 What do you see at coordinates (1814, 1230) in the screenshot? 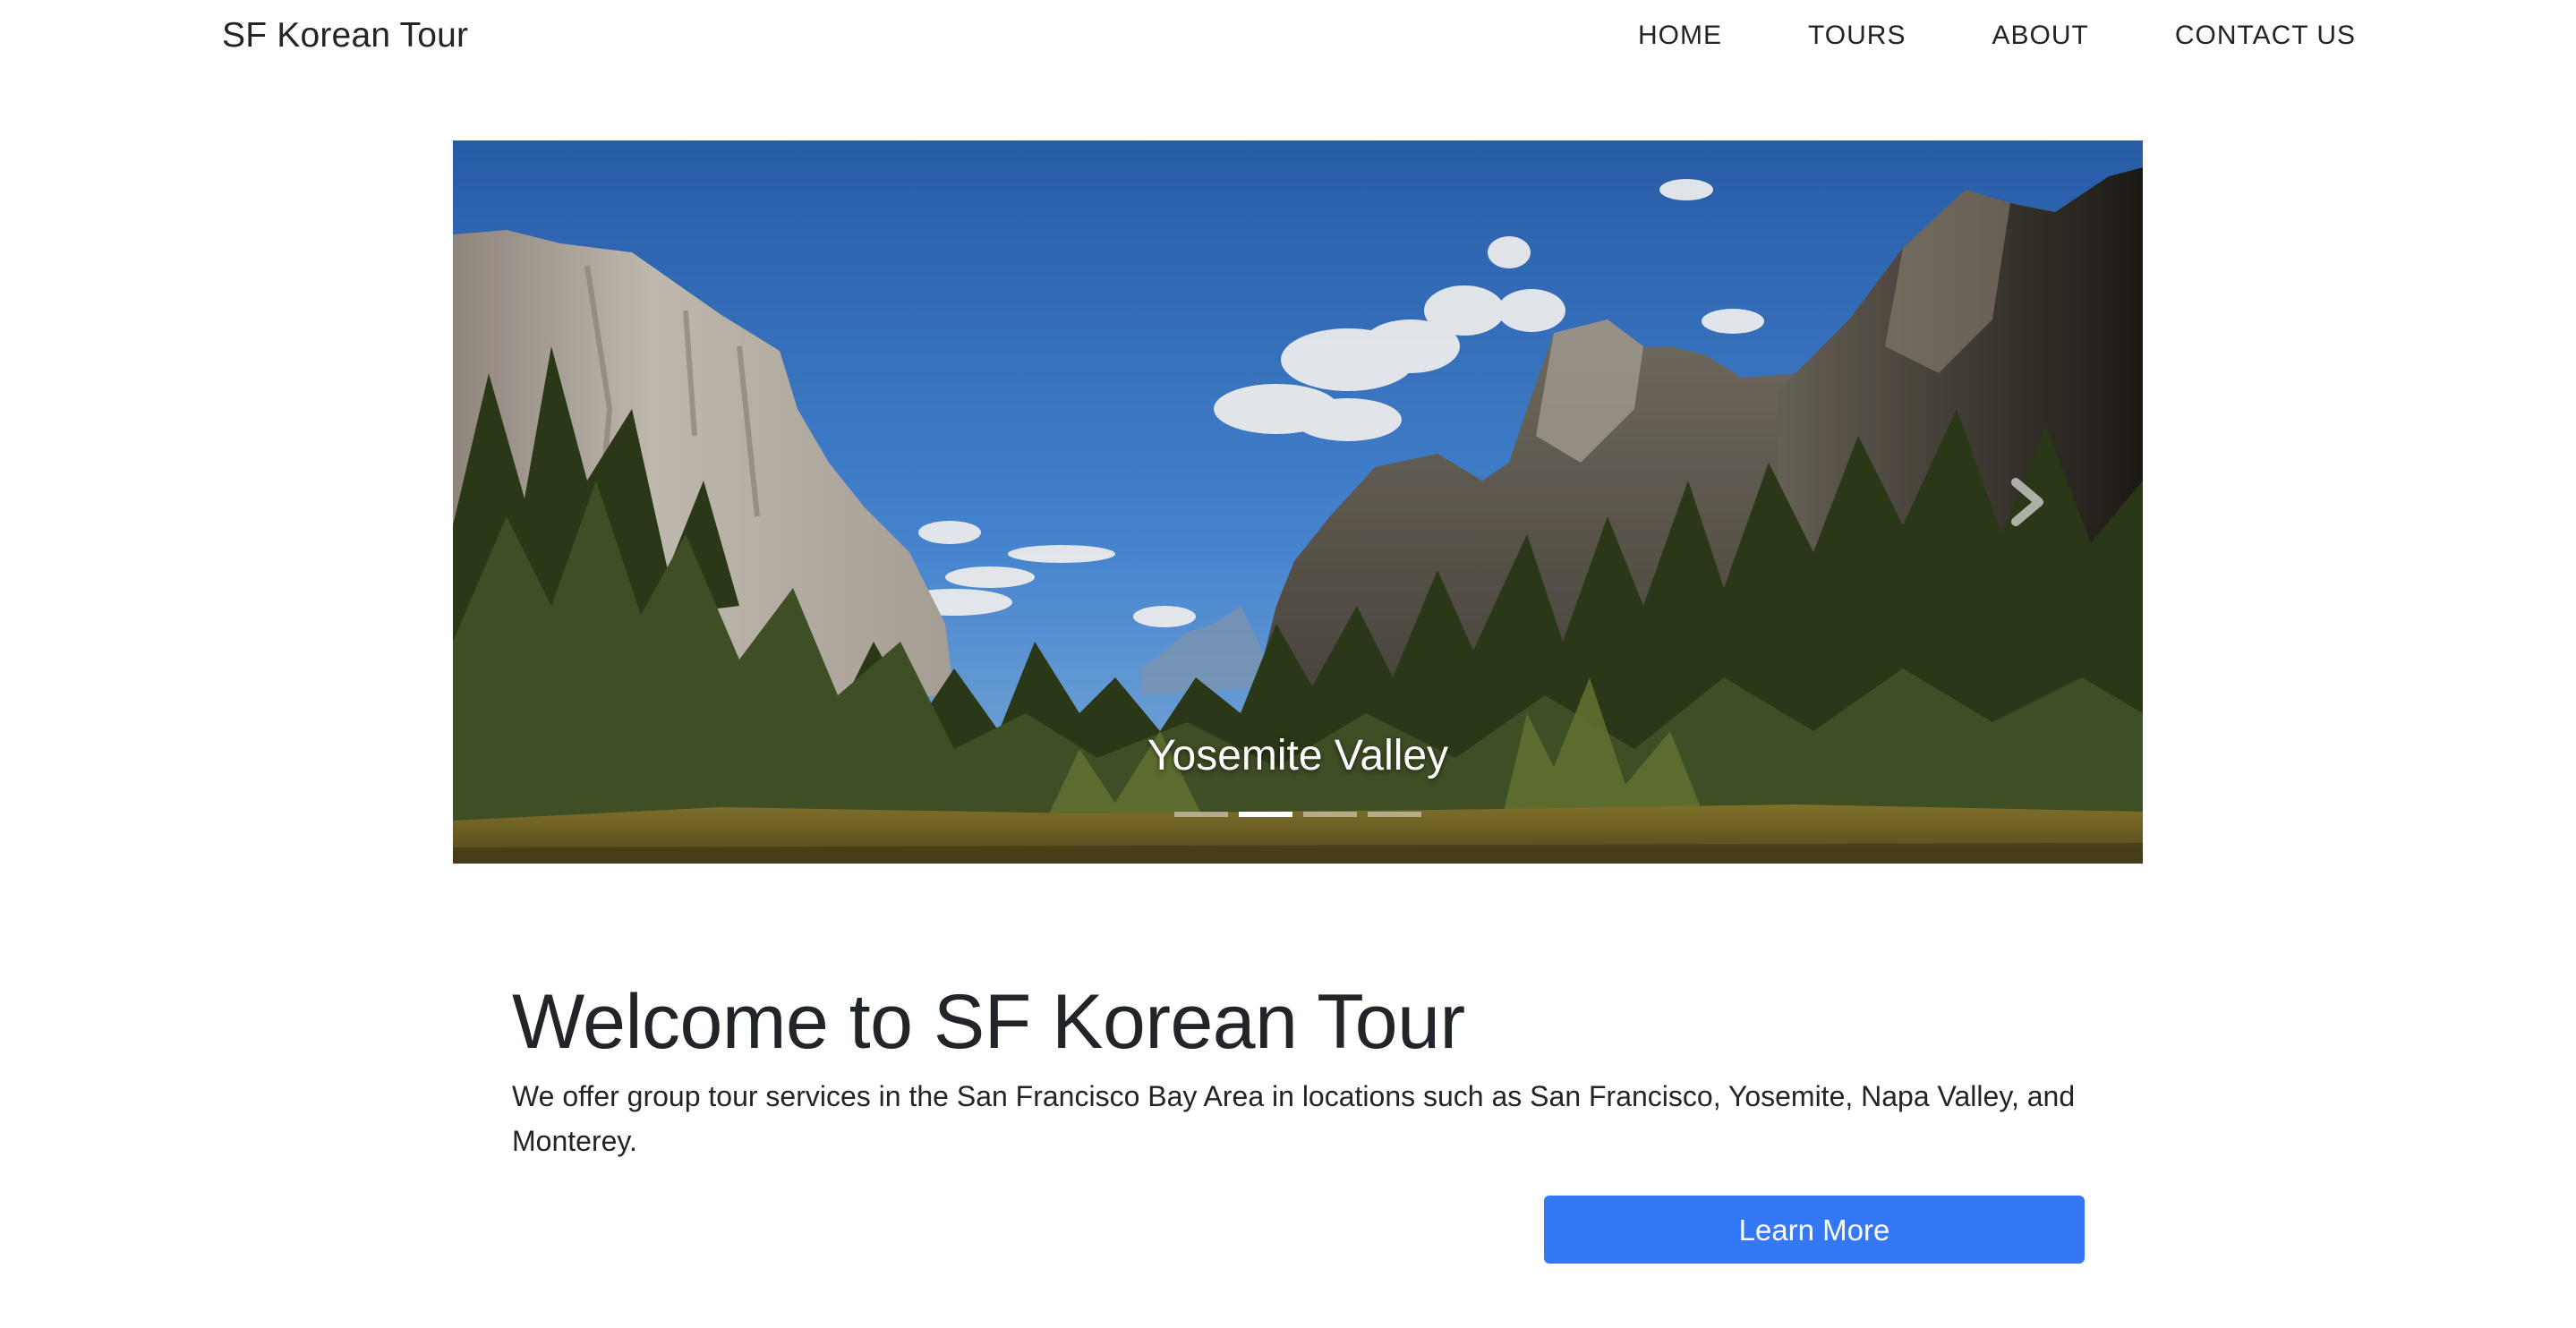
I see `learn-more-button: Learn More` at bounding box center [1814, 1230].